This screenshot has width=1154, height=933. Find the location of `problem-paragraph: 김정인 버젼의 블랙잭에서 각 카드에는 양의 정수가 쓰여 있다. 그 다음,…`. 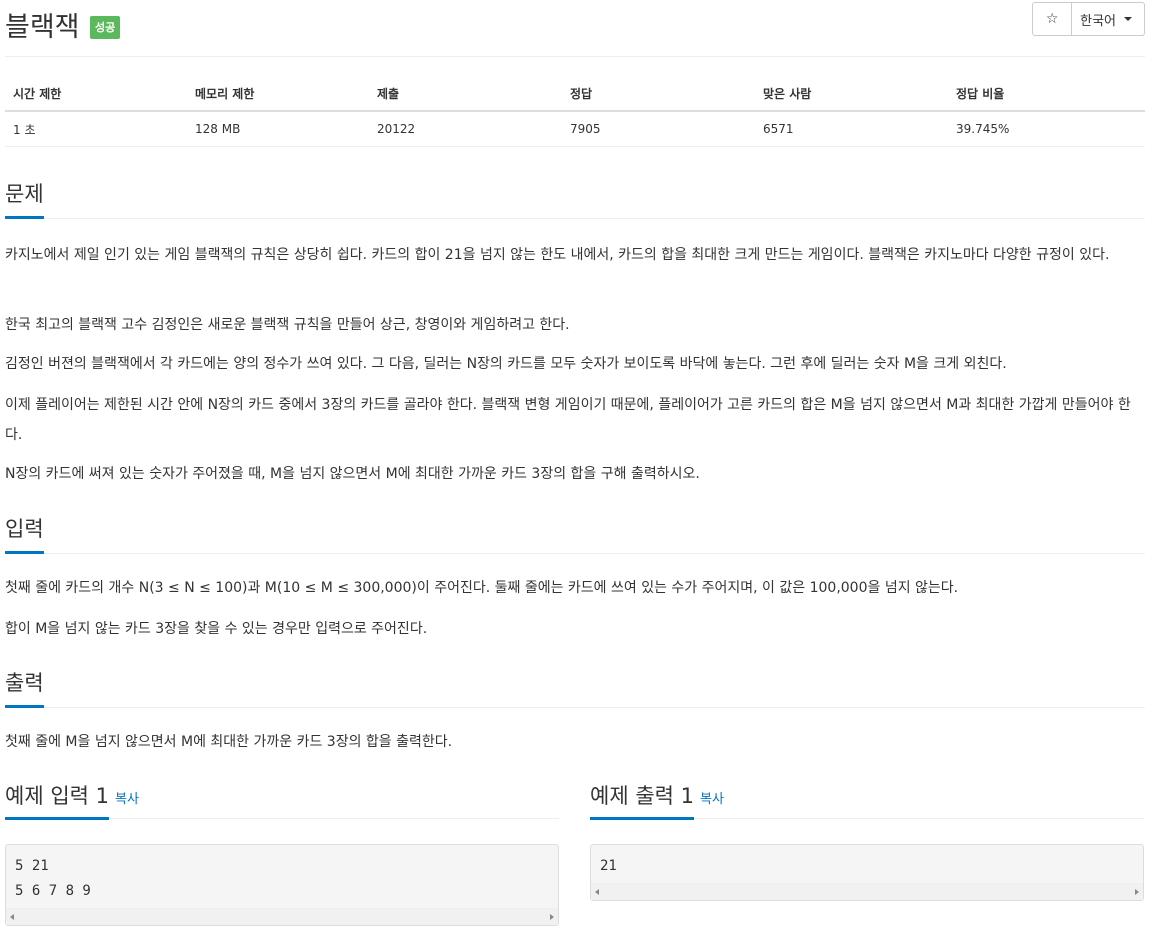

problem-paragraph: 김정인 버젼의 블랙잭에서 각 카드에는 양의 정수가 쓰여 있다. 그 다음,… is located at coordinates (506, 364).